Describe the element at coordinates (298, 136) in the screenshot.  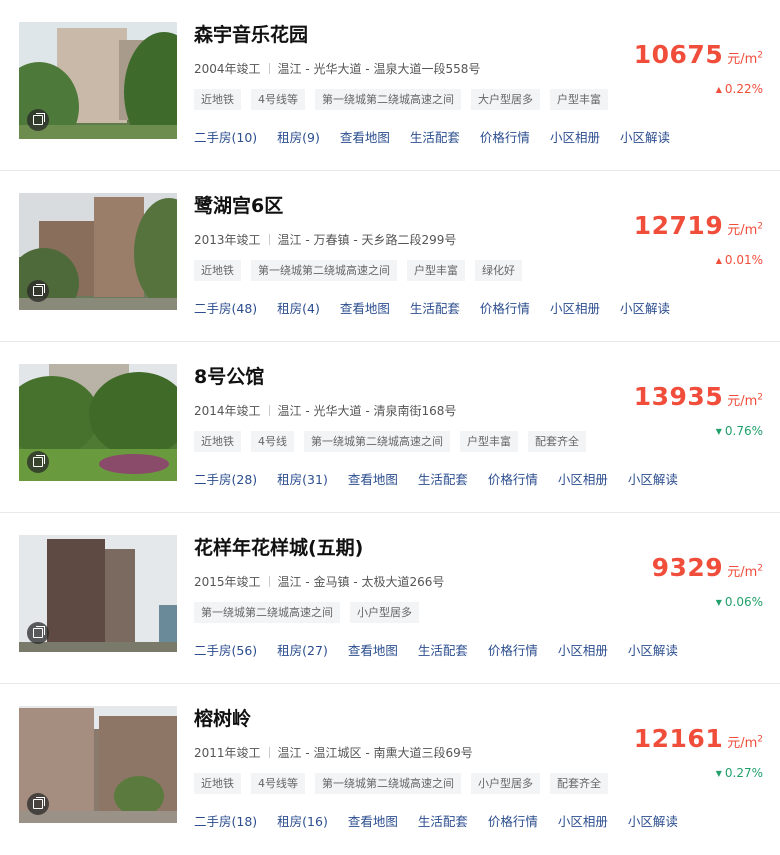
I see `link-rent: 租房(9)` at that location.